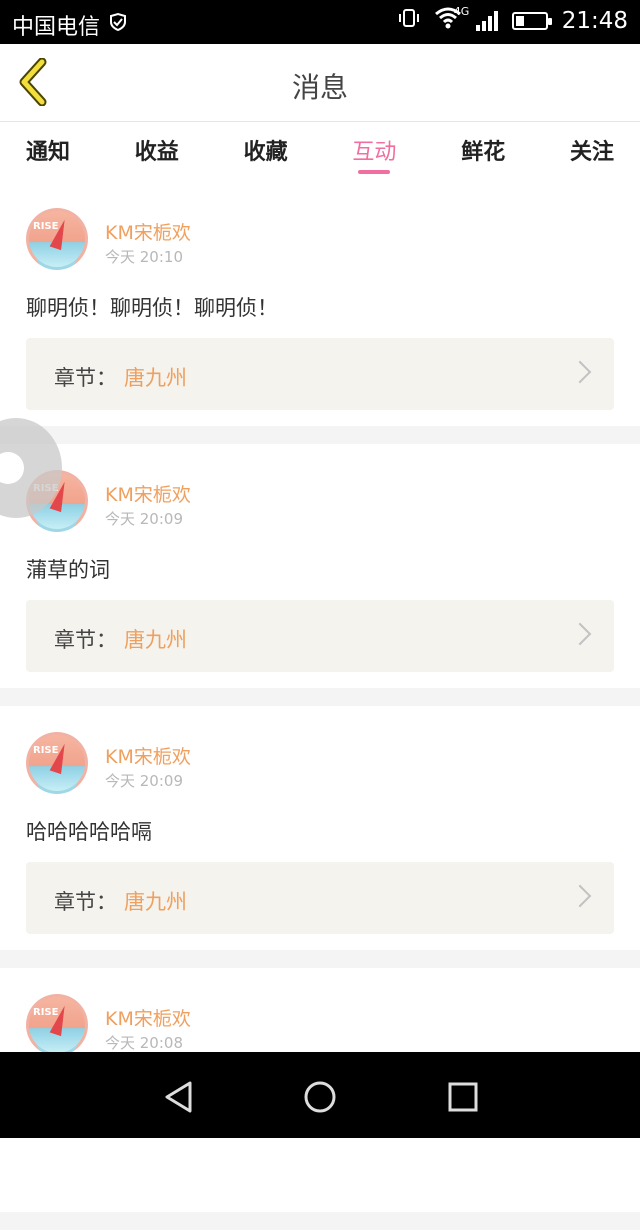 The height and width of the screenshot is (1230, 640). I want to click on triangle-back-icon, so click(178, 1097).